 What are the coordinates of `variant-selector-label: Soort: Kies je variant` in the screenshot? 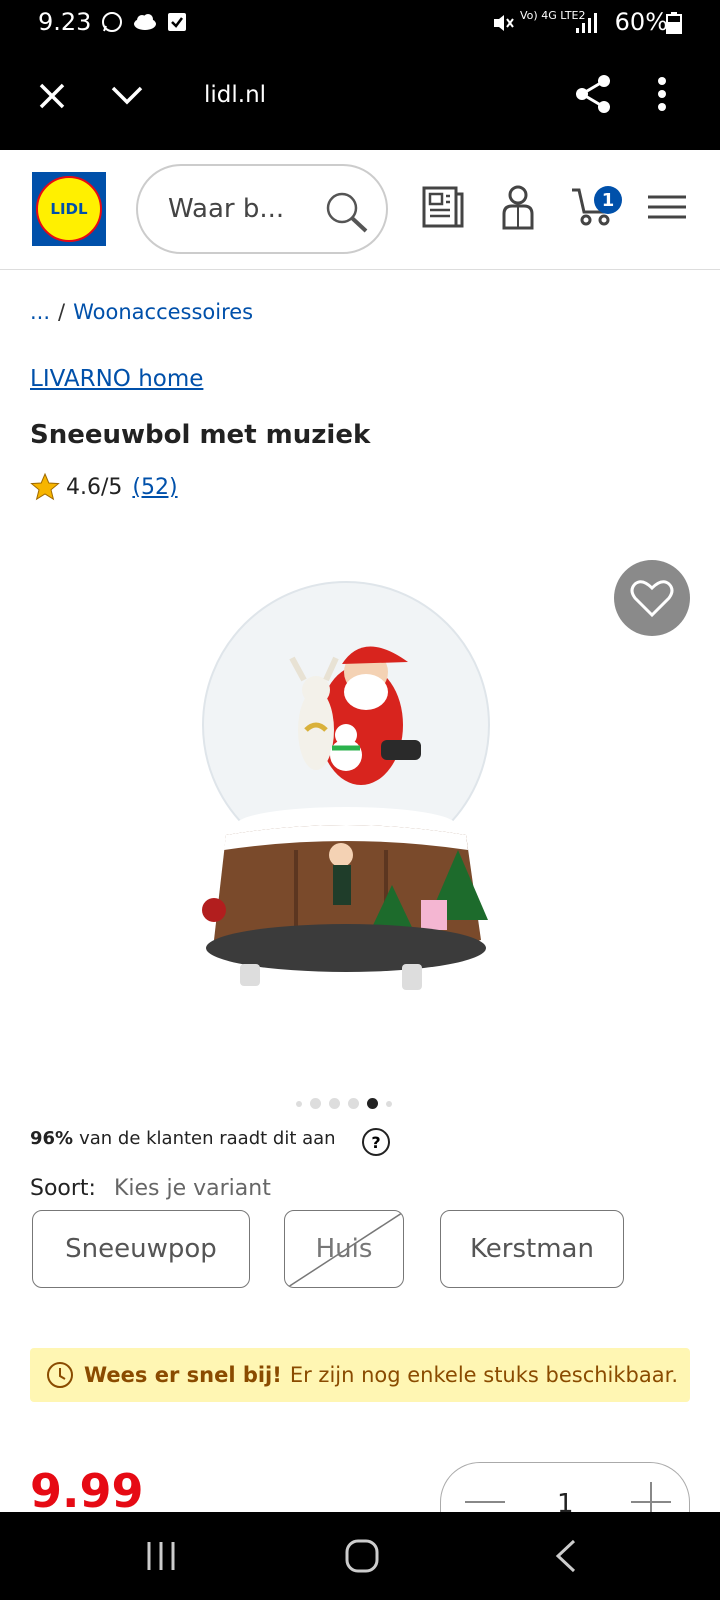 It's located at (150, 1188).